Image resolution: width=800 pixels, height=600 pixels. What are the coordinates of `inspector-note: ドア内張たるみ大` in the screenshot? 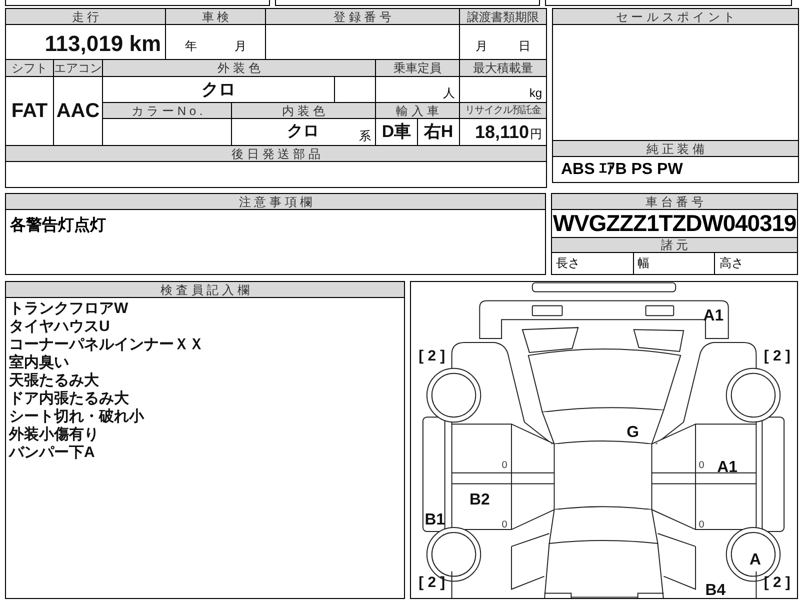 It's located at (69, 399).